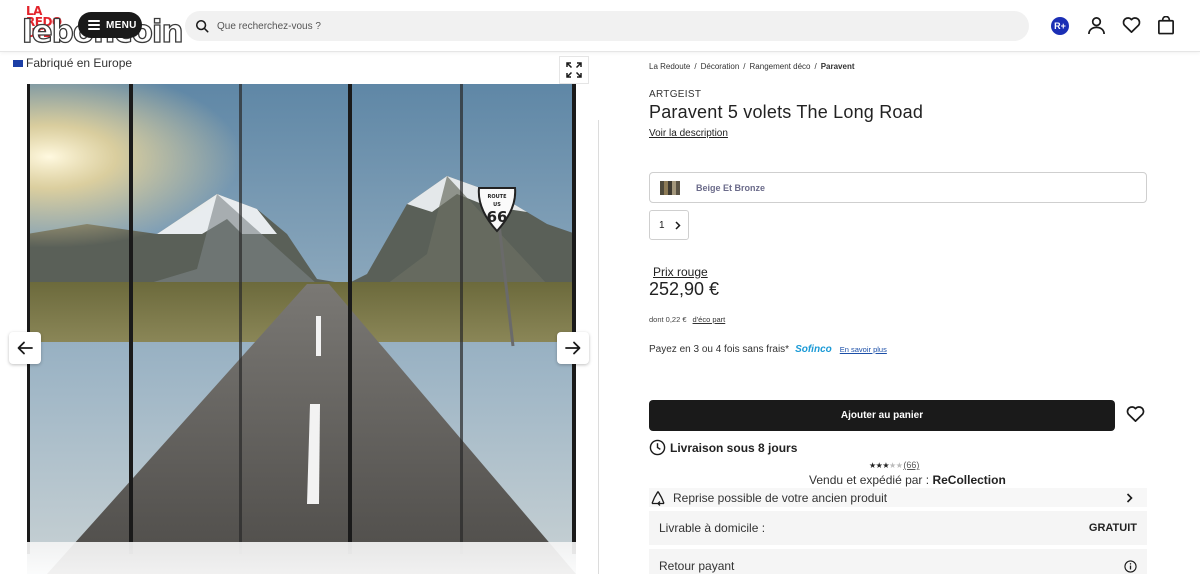  I want to click on breadcrumb-item-current: Paravent, so click(837, 66).